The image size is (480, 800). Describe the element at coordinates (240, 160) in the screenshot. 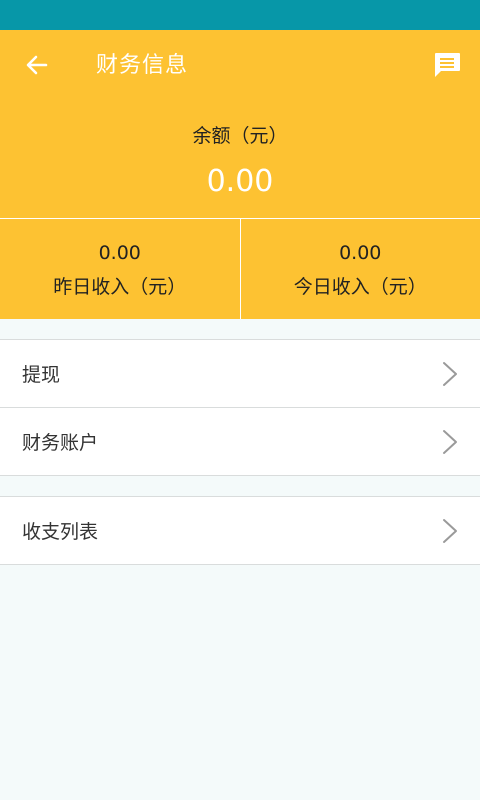

I see `balance-section: 余额（元） 0.00` at that location.